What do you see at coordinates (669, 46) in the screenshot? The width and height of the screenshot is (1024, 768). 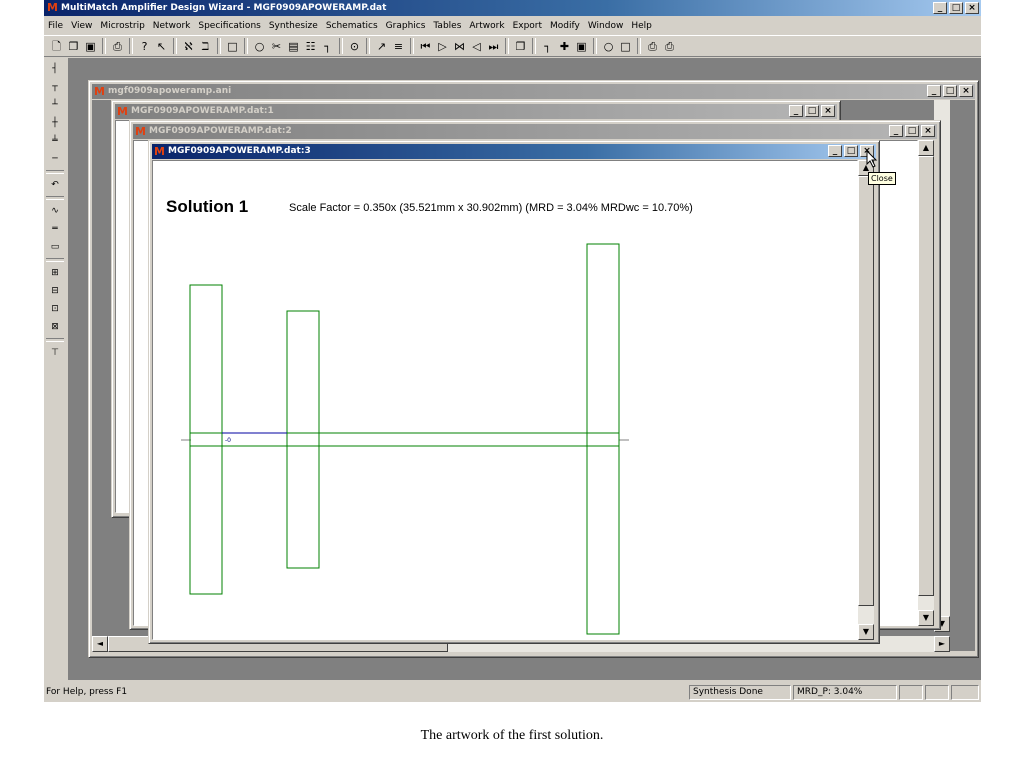 I see `export-icon: ⎙` at bounding box center [669, 46].